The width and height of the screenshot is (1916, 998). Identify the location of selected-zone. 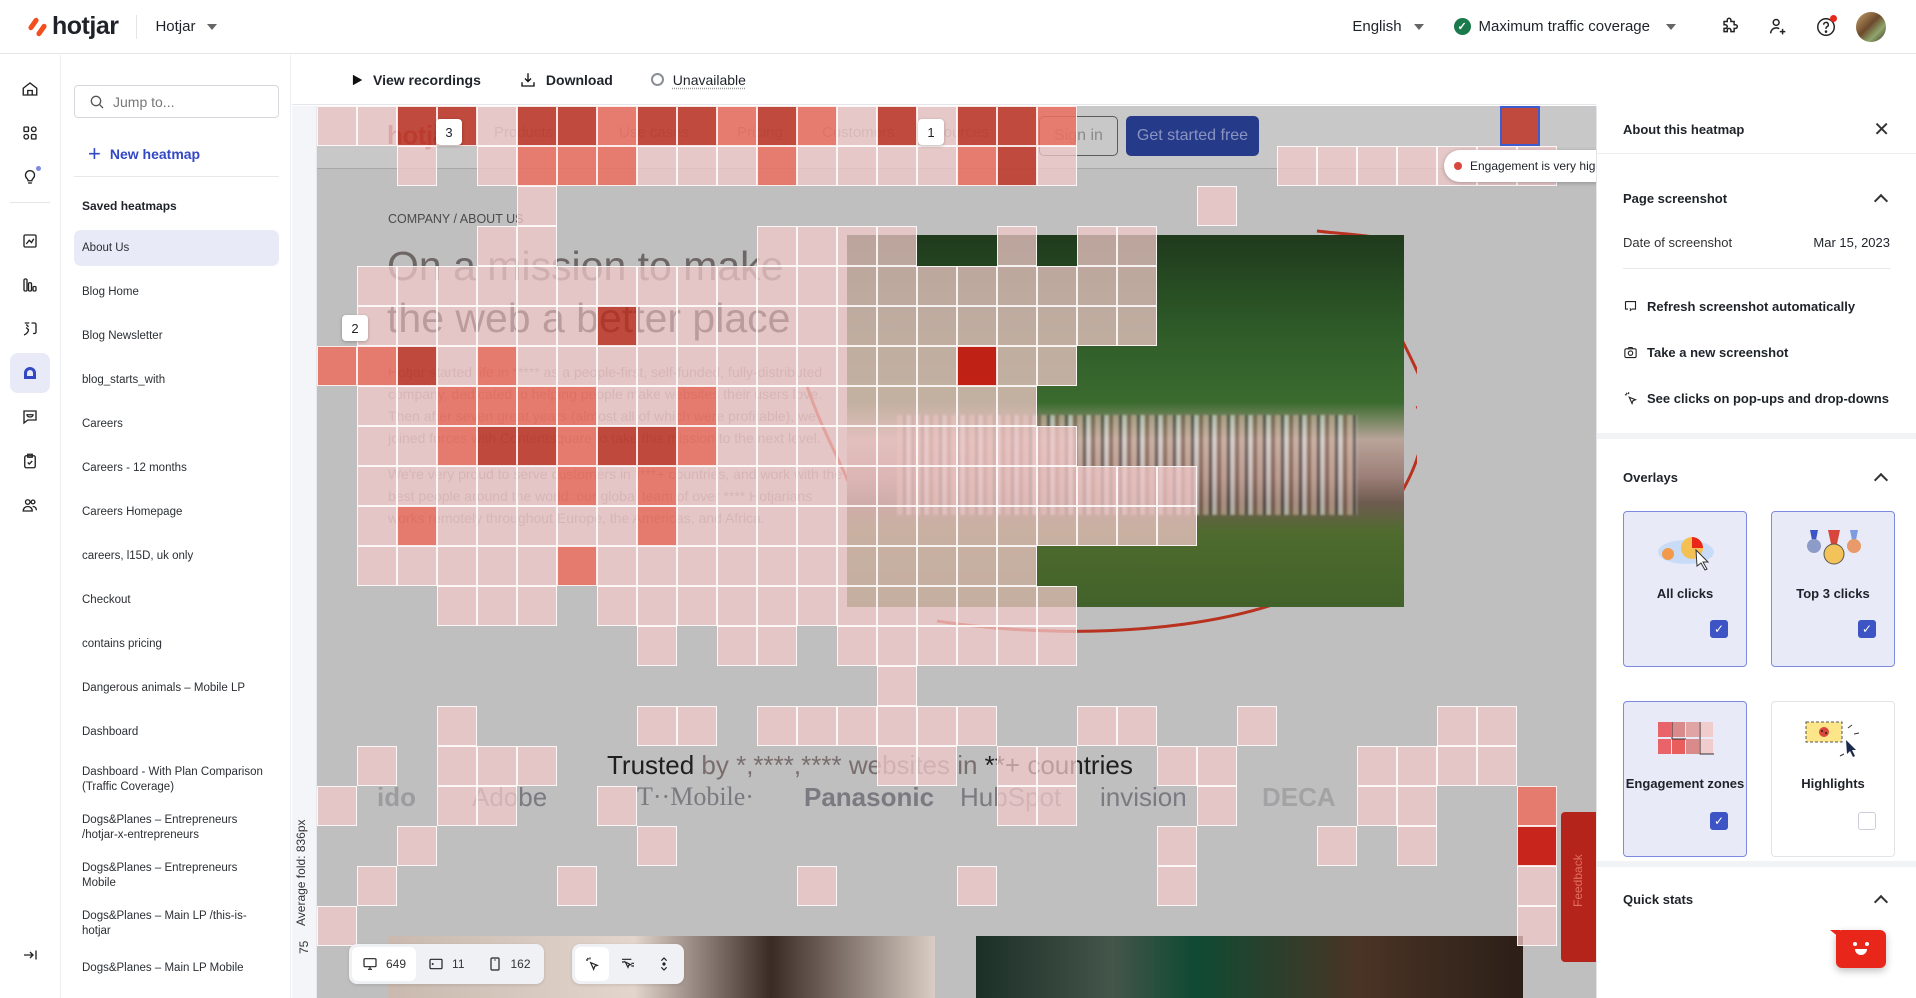
(1520, 126).